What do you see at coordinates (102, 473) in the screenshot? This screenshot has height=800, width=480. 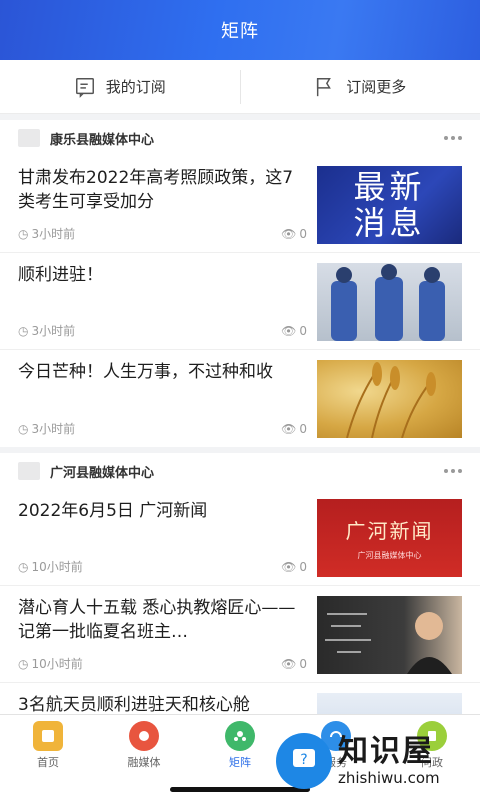 I see `section-name: 广河县融媒体中心` at bounding box center [102, 473].